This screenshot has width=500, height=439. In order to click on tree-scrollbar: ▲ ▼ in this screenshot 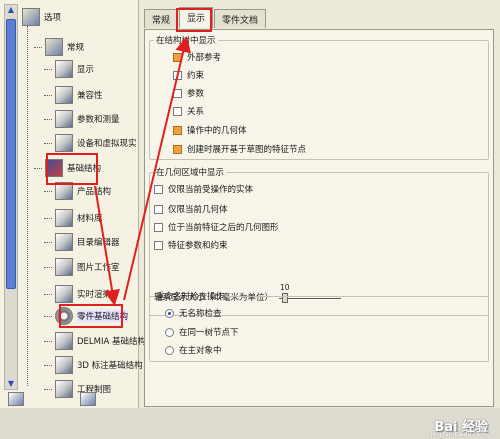, I will do `click(11, 197)`.